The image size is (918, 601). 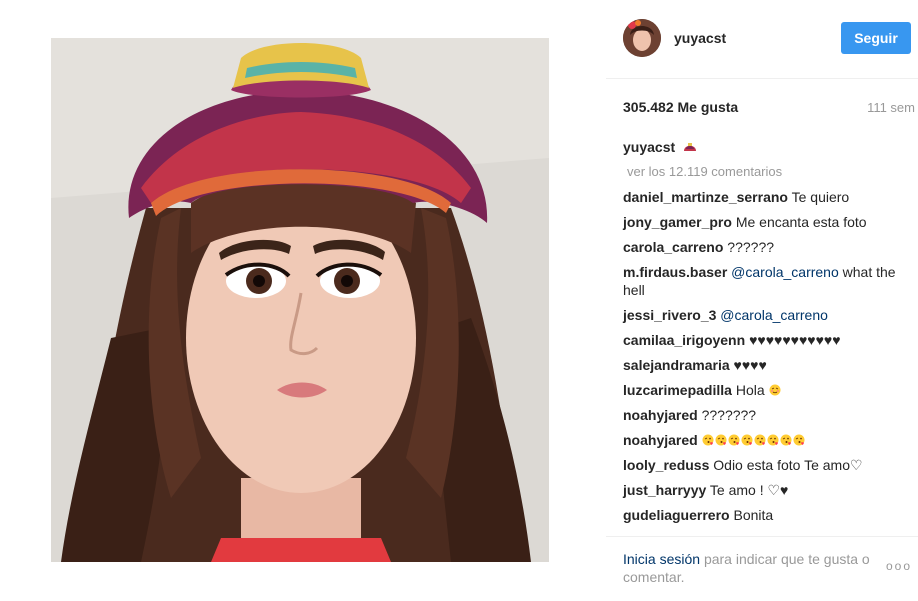 I want to click on comment-text: Hola, so click(x=750, y=390).